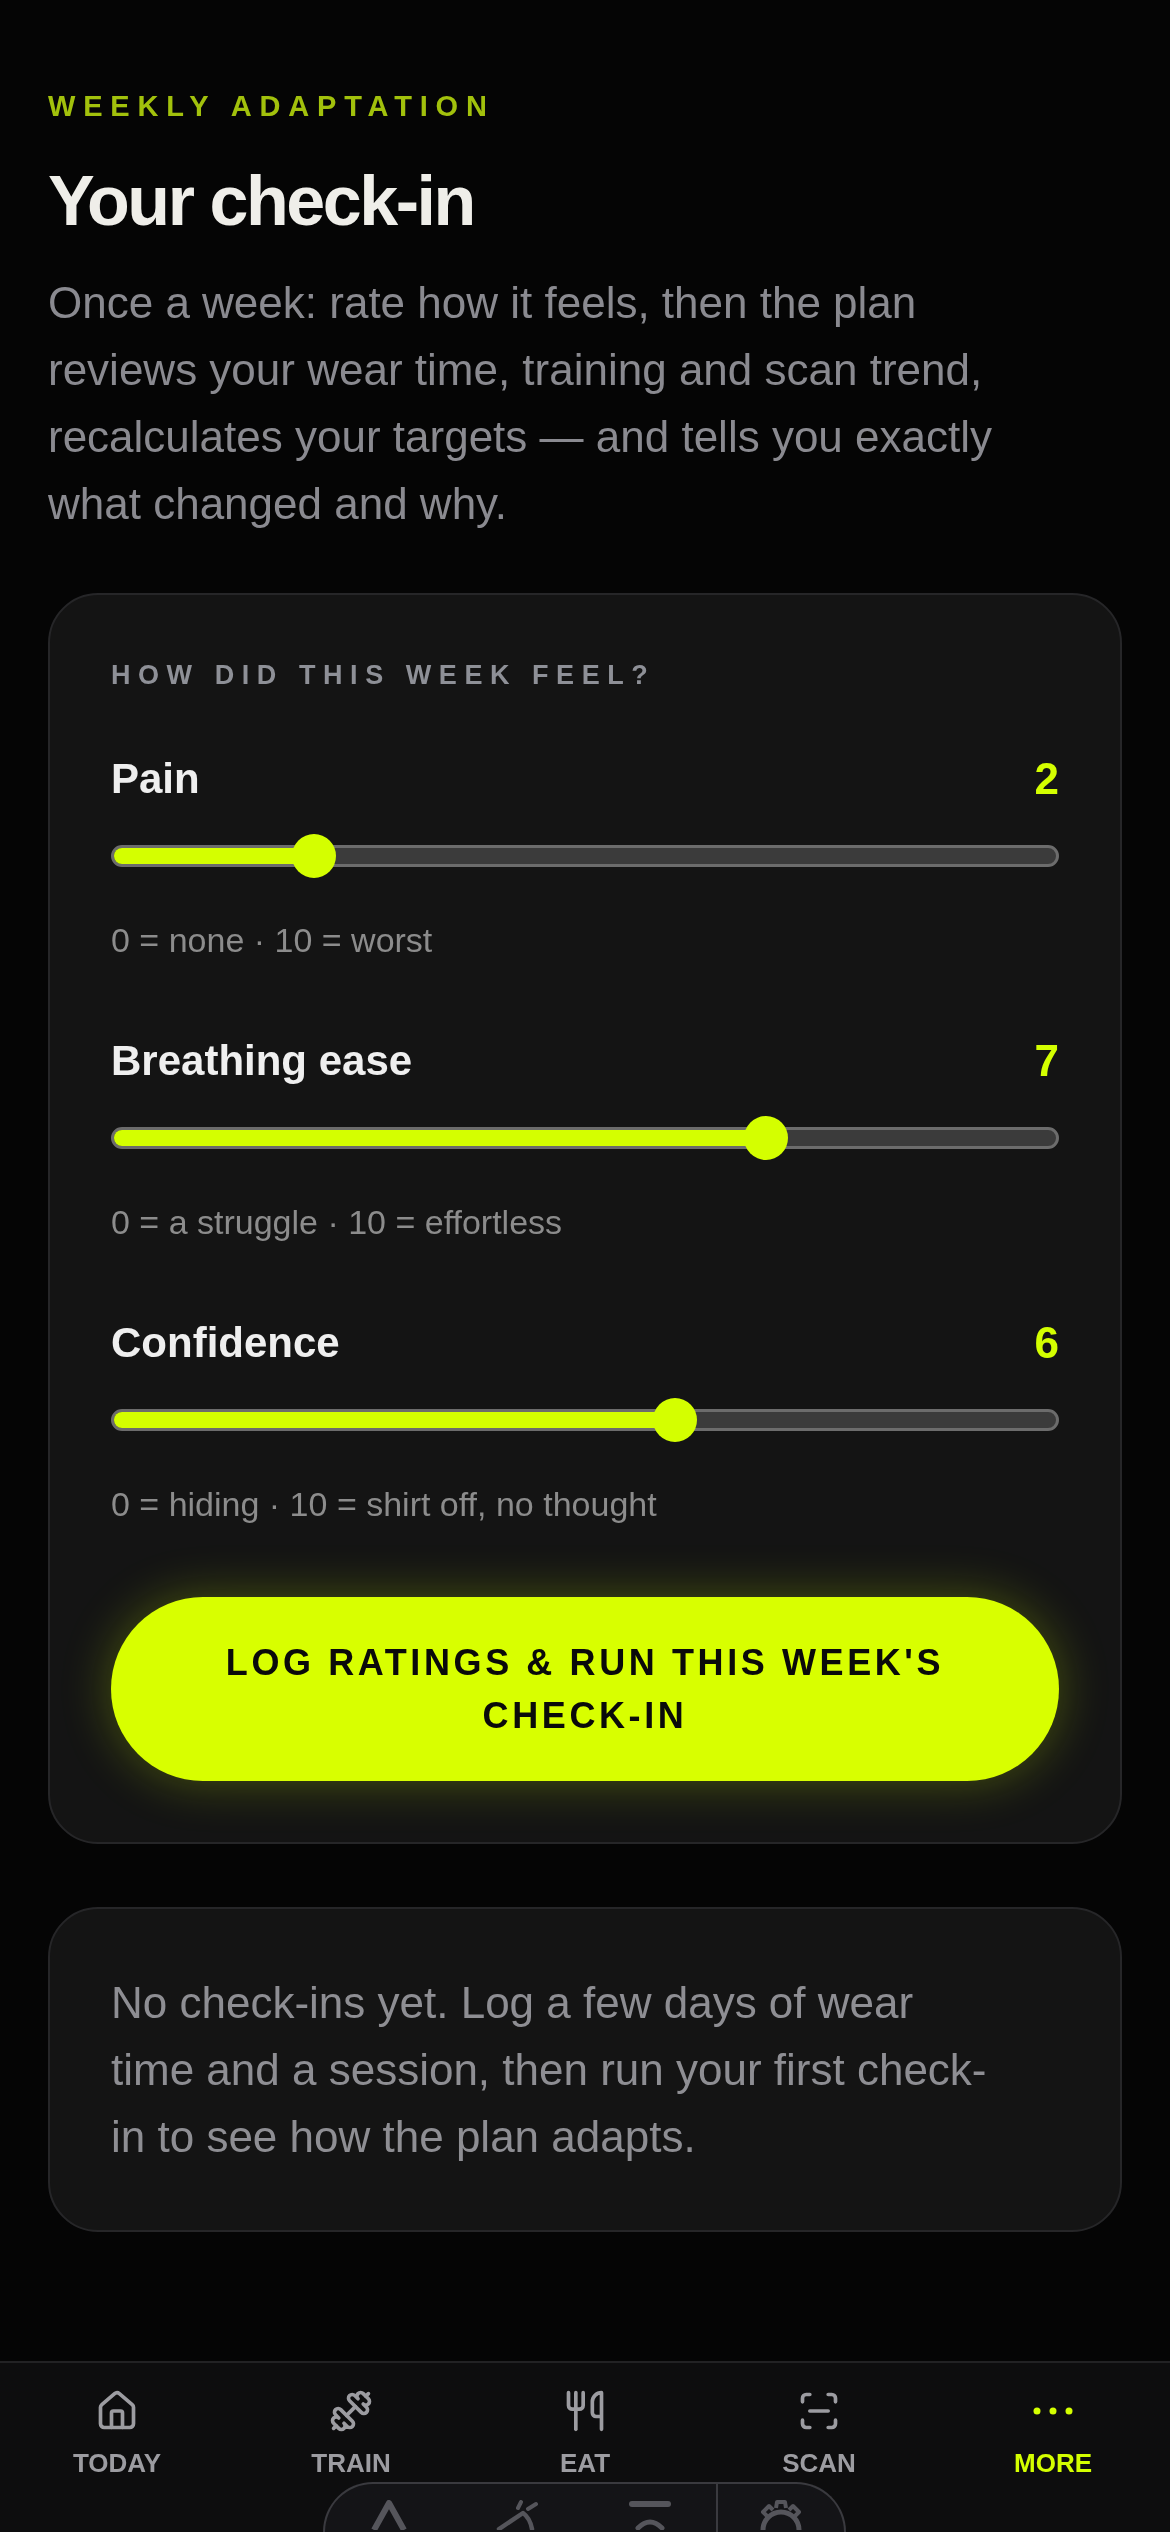 The width and height of the screenshot is (1170, 2532). Describe the element at coordinates (351, 2411) in the screenshot. I see `dumbbell-icon` at that location.